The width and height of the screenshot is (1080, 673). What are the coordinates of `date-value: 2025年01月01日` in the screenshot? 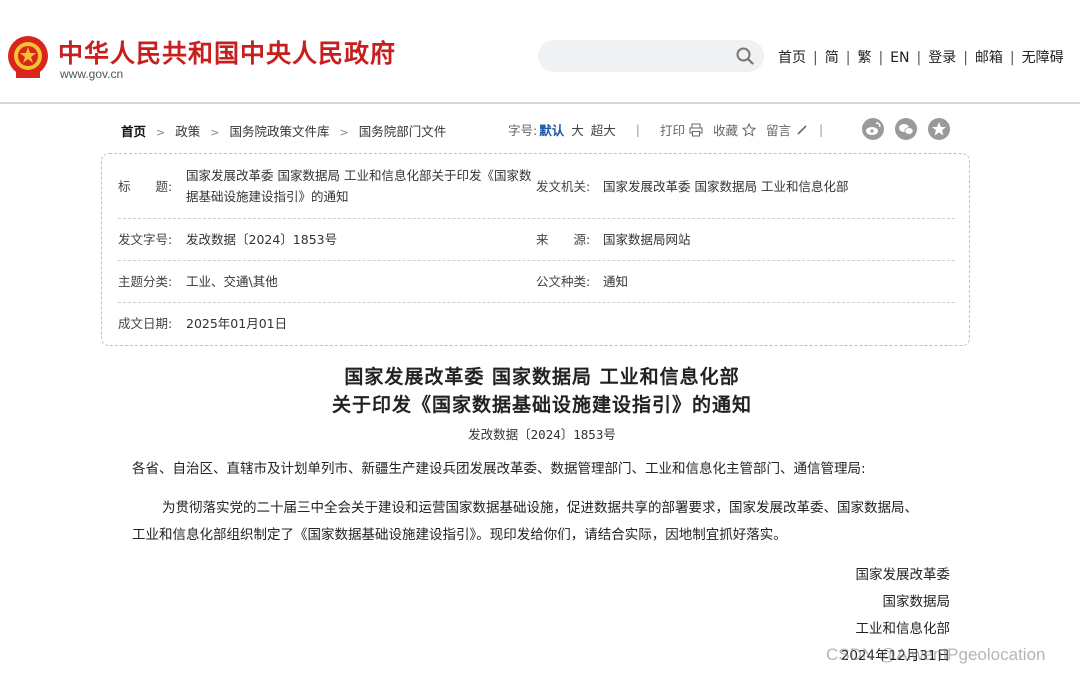 It's located at (237, 323).